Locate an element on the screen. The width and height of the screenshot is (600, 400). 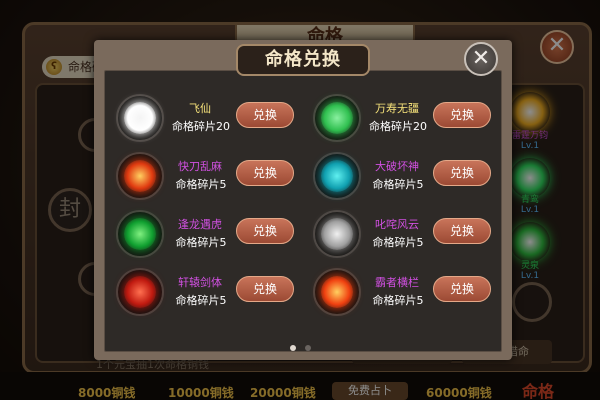
page-indicator is located at coordinates (302, 345).